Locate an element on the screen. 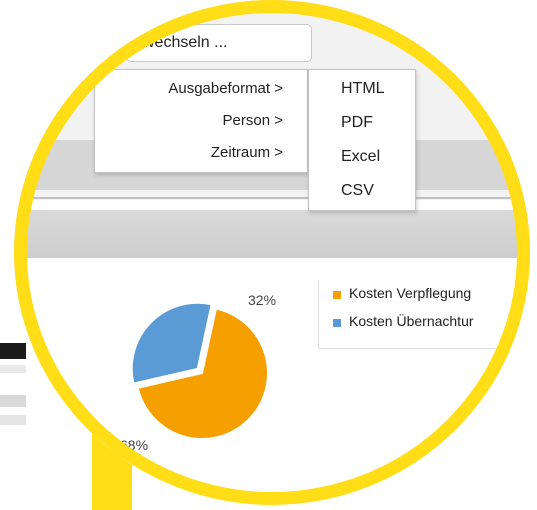  pie-label-meals: 68% is located at coordinates (134, 445).